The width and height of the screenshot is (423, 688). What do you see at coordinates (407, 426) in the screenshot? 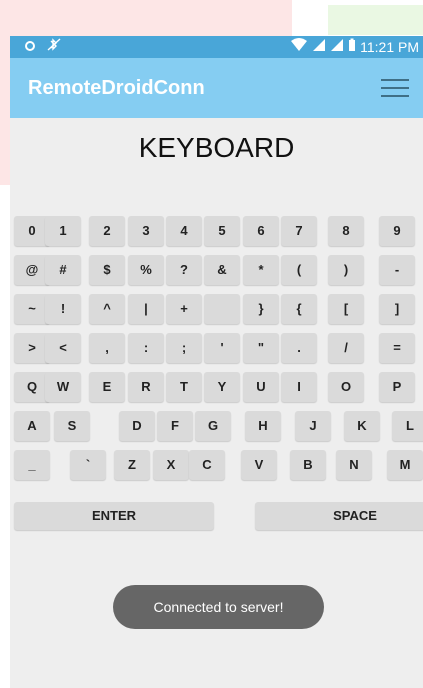
I see `keyboard-key: L` at bounding box center [407, 426].